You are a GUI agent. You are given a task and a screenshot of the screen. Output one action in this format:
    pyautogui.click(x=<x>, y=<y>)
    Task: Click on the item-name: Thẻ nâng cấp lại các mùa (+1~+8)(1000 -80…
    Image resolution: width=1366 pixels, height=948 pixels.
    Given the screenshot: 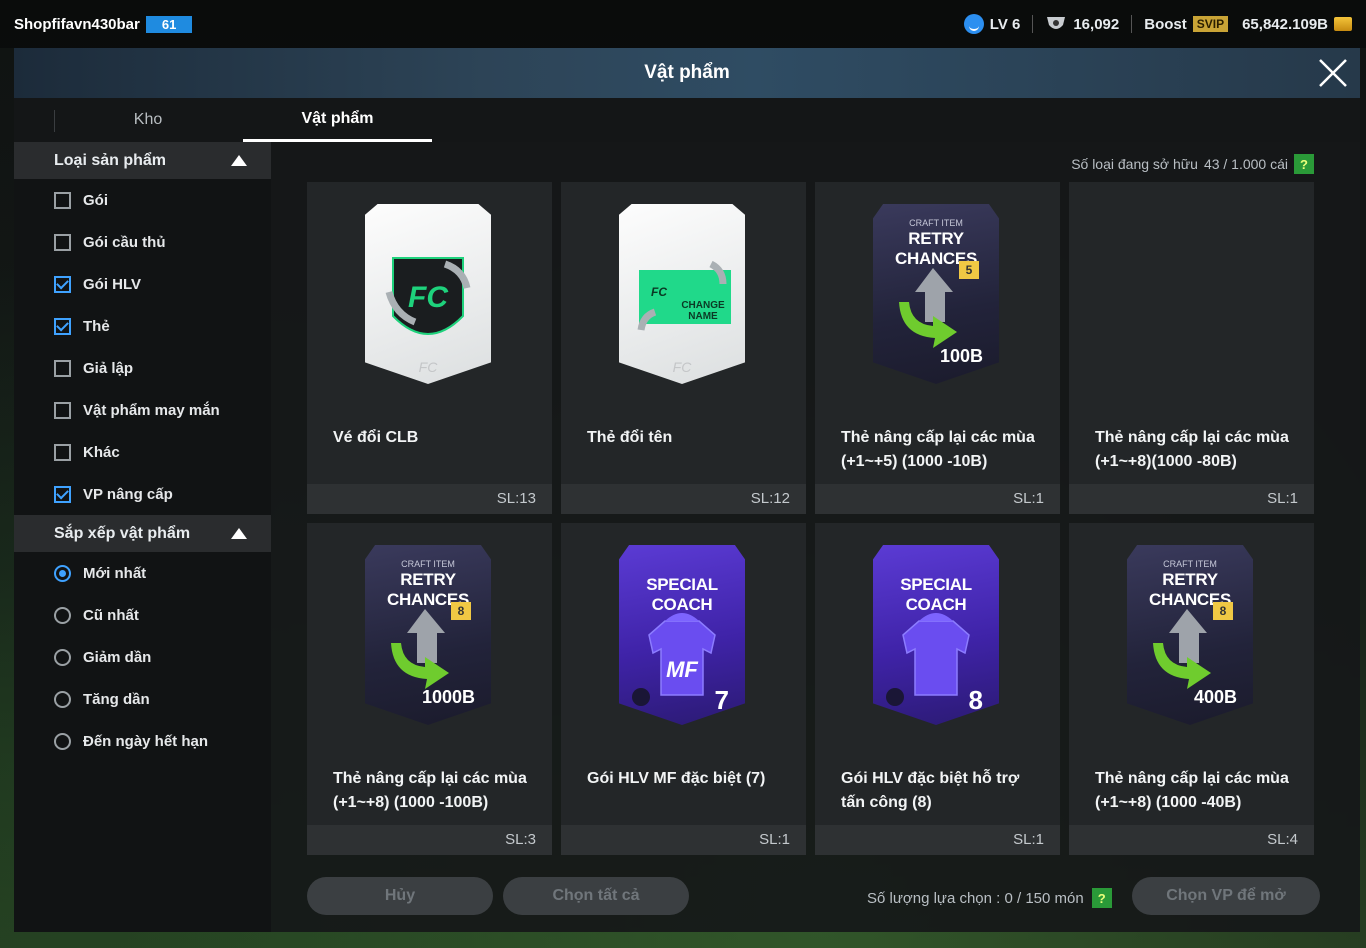 What is the action you would take?
    pyautogui.click(x=1192, y=449)
    